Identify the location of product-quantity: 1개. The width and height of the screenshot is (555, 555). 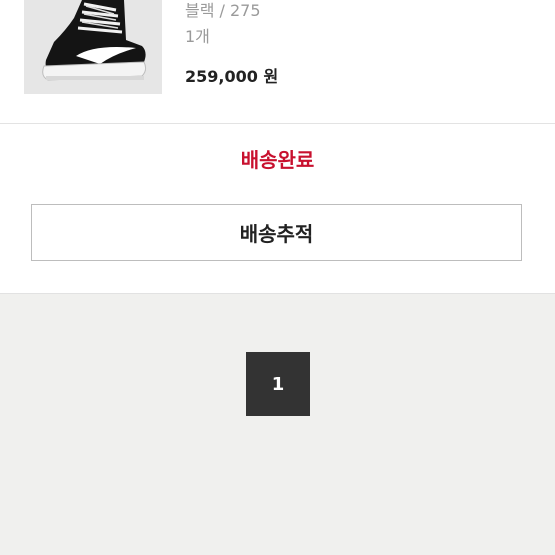
(197, 36).